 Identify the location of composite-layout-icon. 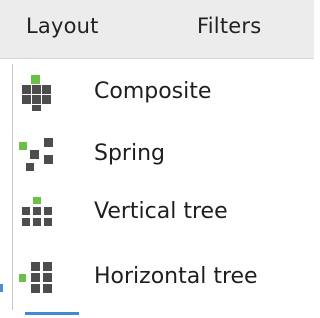
(36, 93).